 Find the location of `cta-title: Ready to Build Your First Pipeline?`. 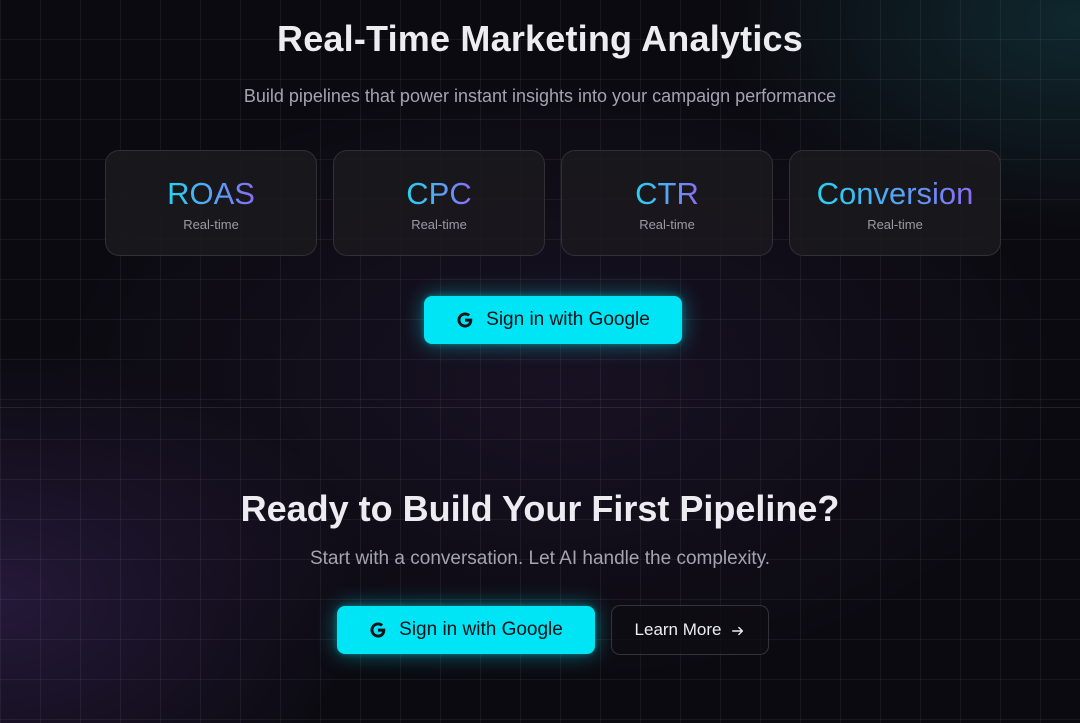

cta-title: Ready to Build Your First Pipeline? is located at coordinates (540, 508).